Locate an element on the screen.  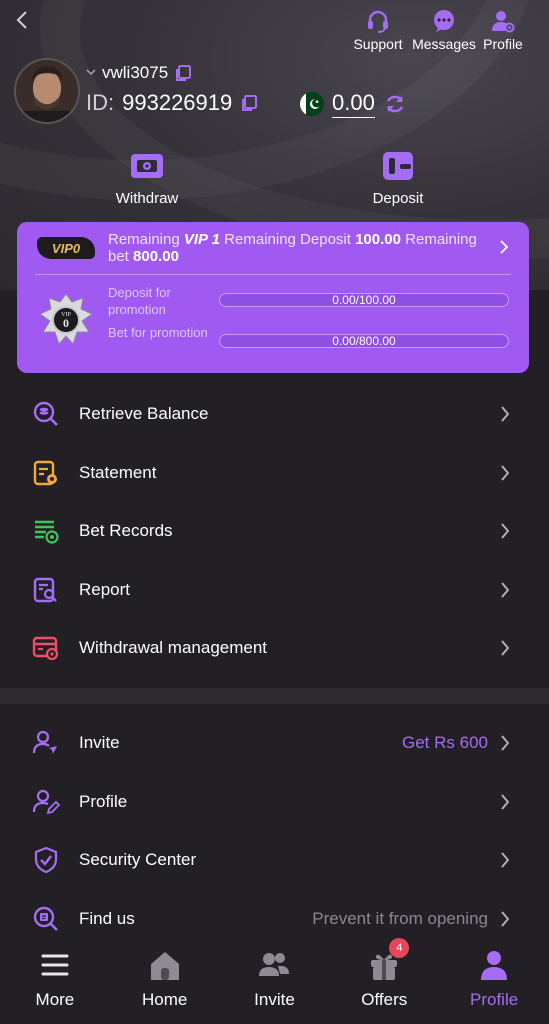
menu-item-retrieve-balance: Retrieve Balance is located at coordinates (274, 414).